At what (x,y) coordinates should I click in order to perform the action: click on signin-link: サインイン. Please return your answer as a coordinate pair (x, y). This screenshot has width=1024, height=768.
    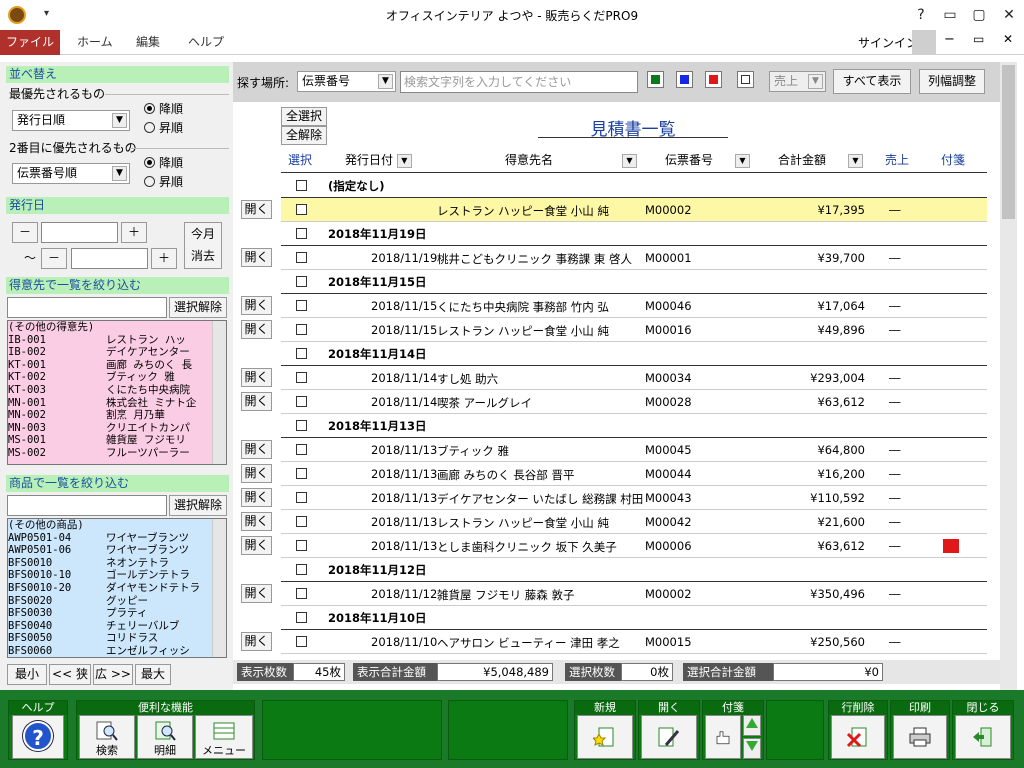
    Looking at the image, I should click on (888, 42).